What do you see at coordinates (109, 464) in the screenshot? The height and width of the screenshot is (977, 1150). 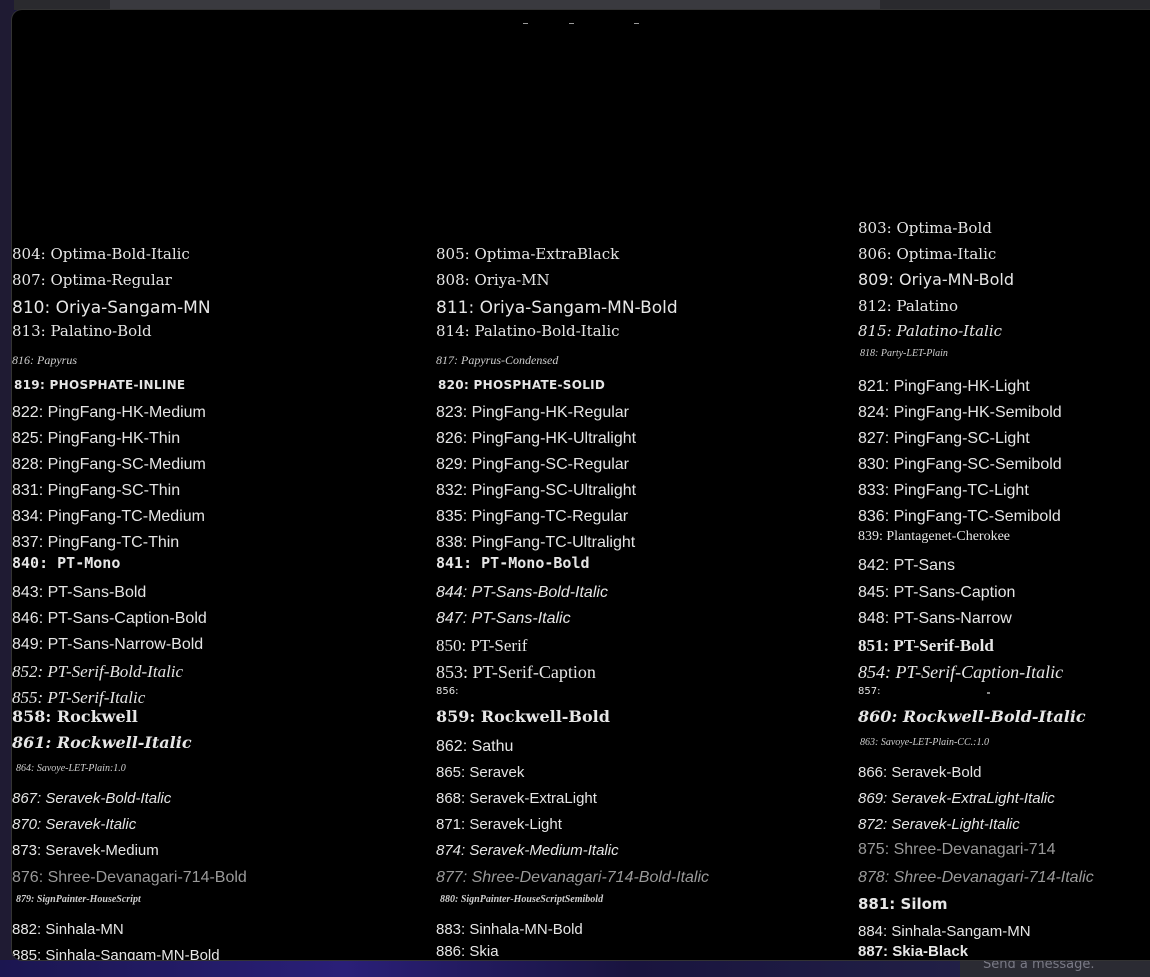 I see `font-item: 828: PingFang-SC-Medium` at bounding box center [109, 464].